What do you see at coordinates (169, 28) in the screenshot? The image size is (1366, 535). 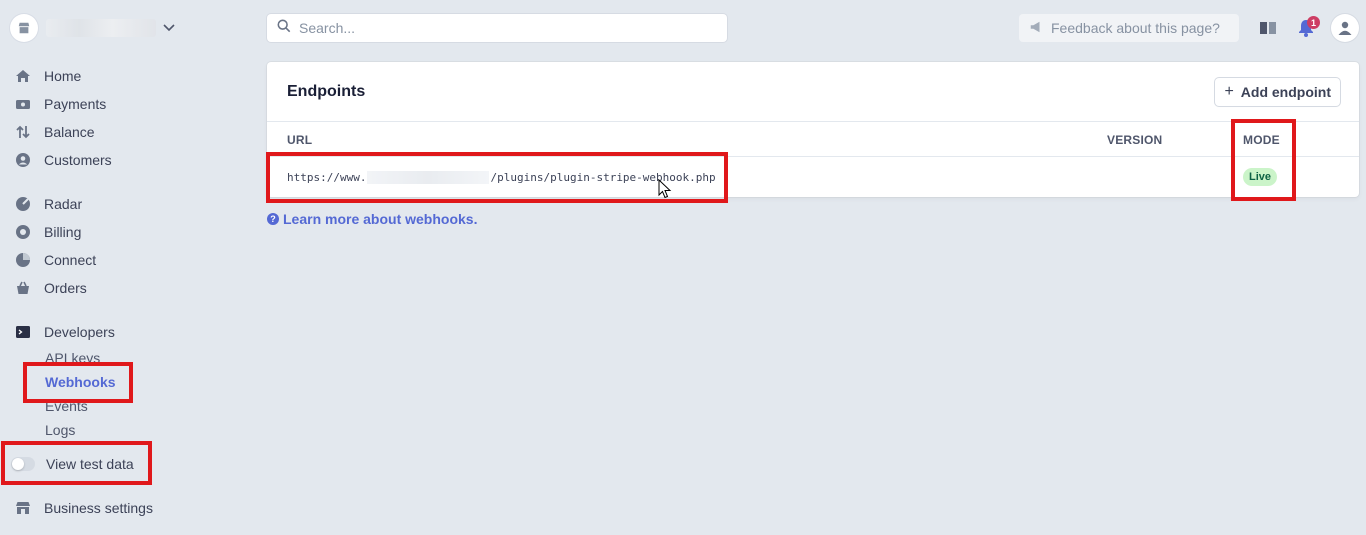 I see `chevron-down-icon` at bounding box center [169, 28].